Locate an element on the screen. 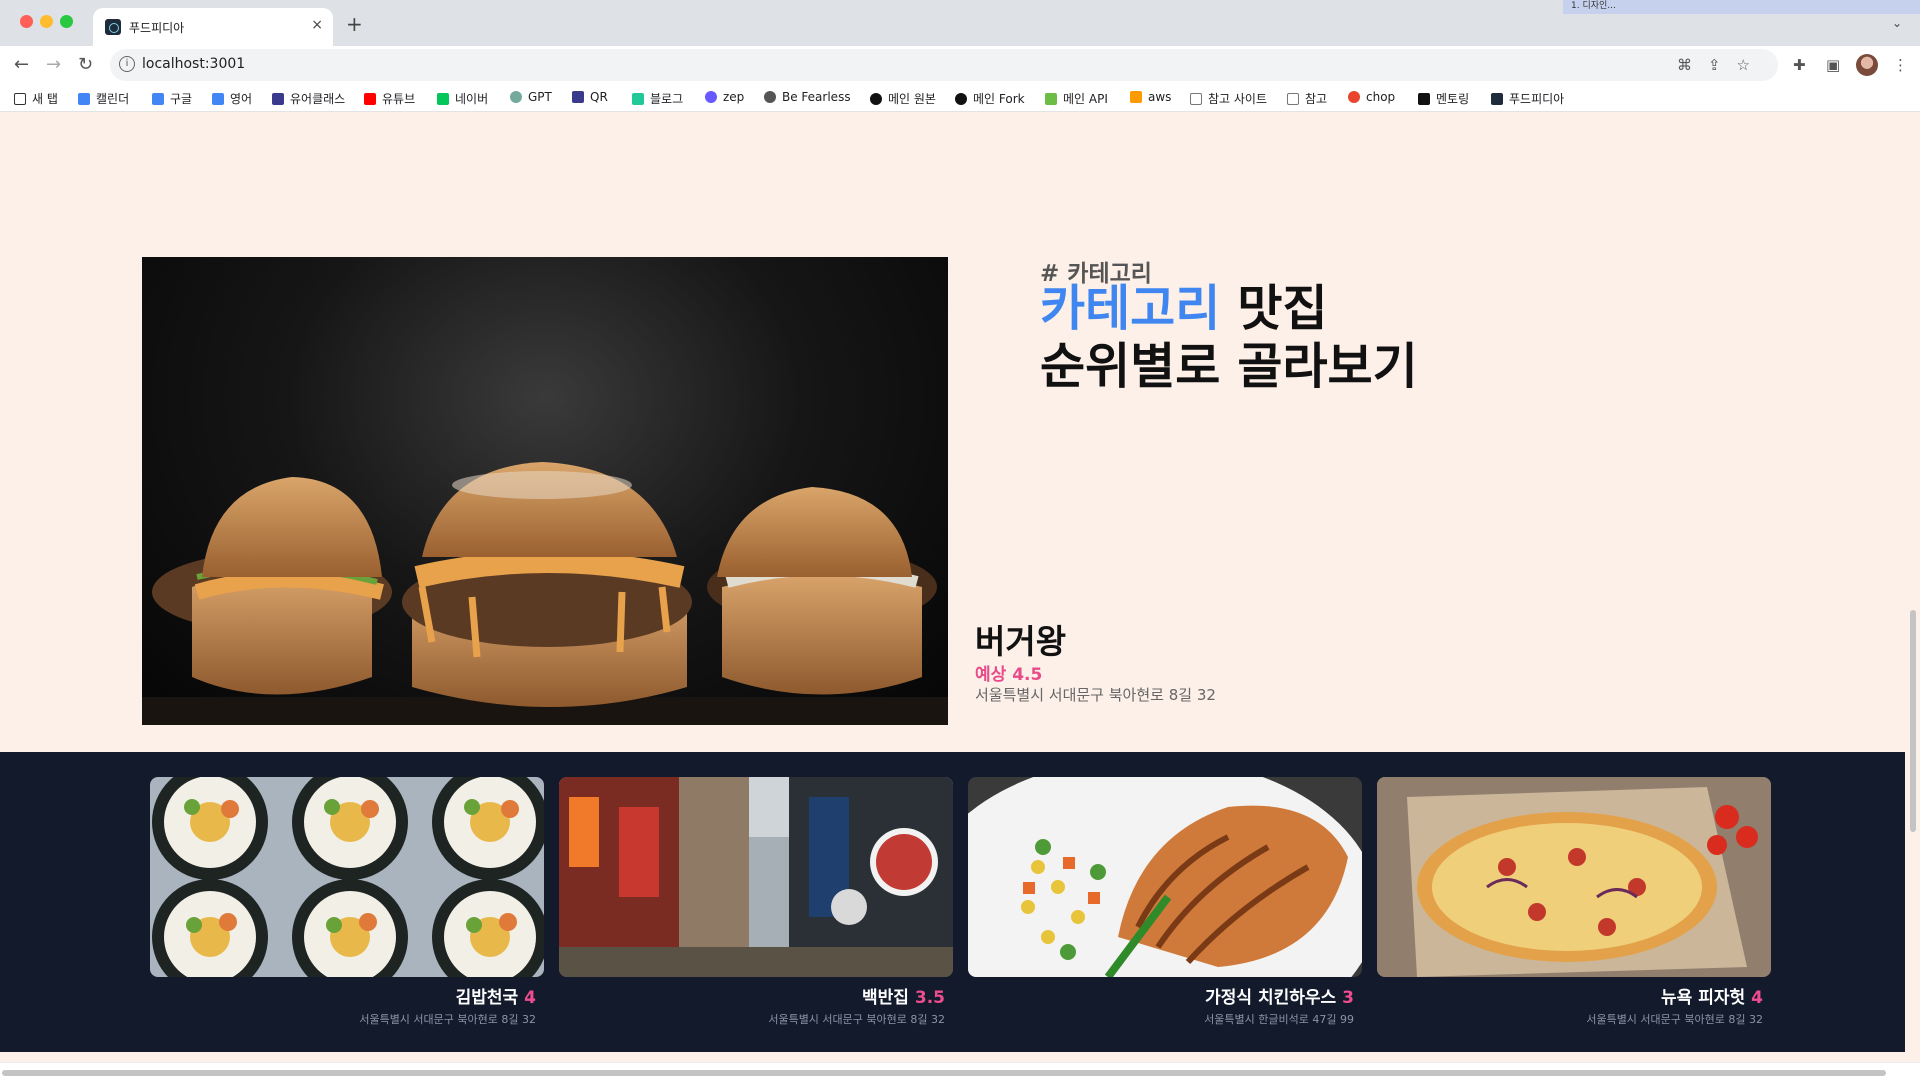 Image resolution: width=1920 pixels, height=1080 pixels. bookmark-item: GPT is located at coordinates (531, 97).